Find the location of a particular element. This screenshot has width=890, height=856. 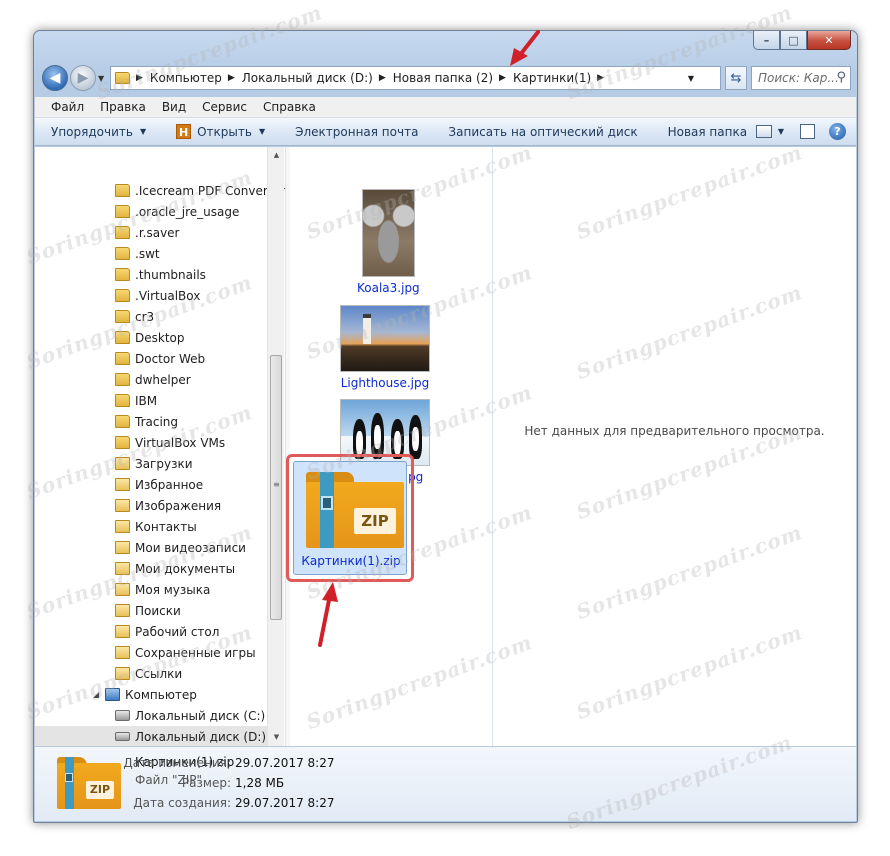

nav-item: Моя музыка is located at coordinates (151, 589).